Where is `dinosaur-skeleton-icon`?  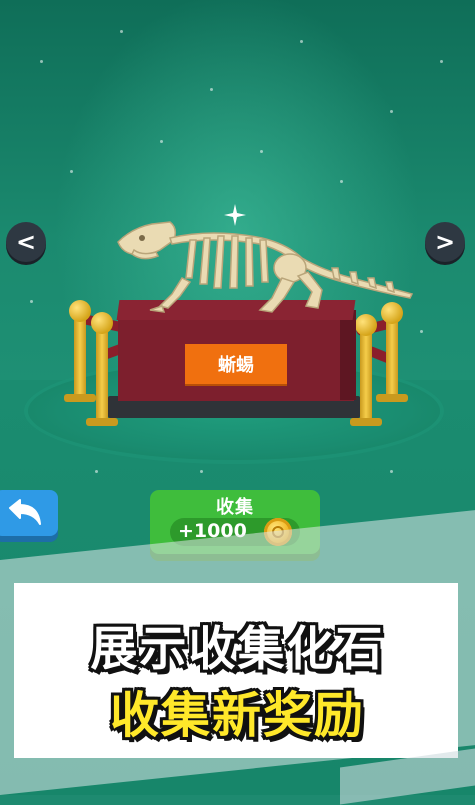
dinosaur-skeleton-icon is located at coordinates (265, 267).